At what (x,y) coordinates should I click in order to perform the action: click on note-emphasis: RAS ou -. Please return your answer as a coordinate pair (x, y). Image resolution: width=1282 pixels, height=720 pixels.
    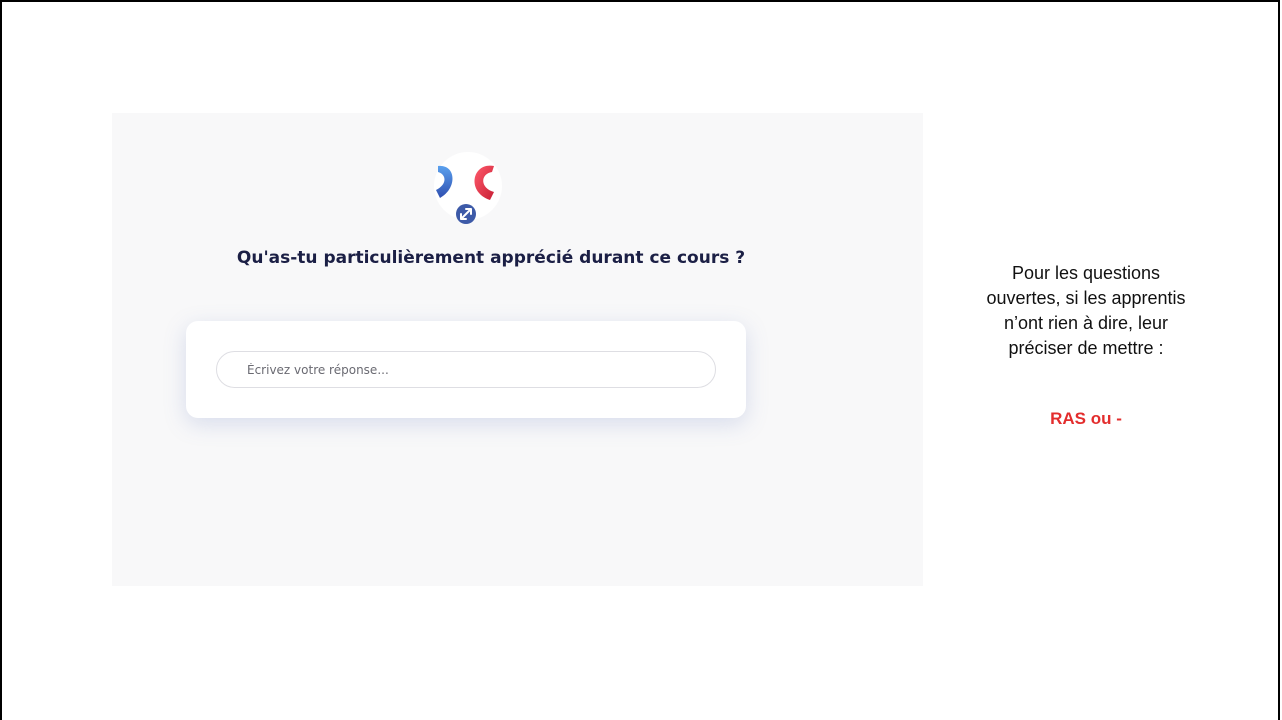
    Looking at the image, I should click on (1086, 418).